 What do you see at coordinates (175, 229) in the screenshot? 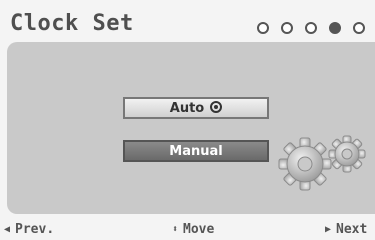
I see `up-down-arrow-icon: ⬍` at bounding box center [175, 229].